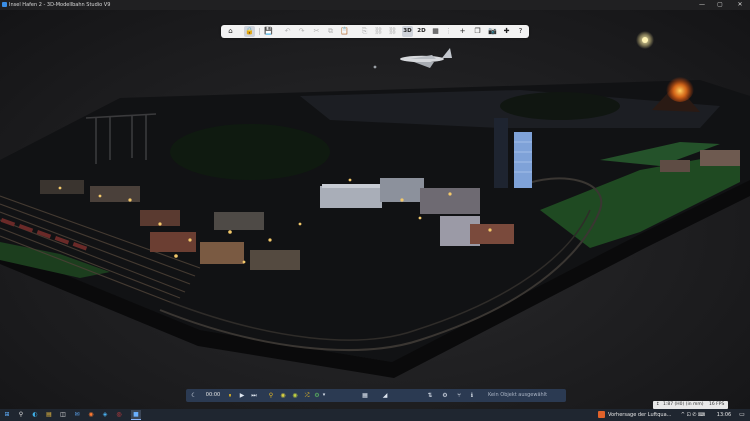 The image size is (750, 421). I want to click on office-tower, so click(501, 153).